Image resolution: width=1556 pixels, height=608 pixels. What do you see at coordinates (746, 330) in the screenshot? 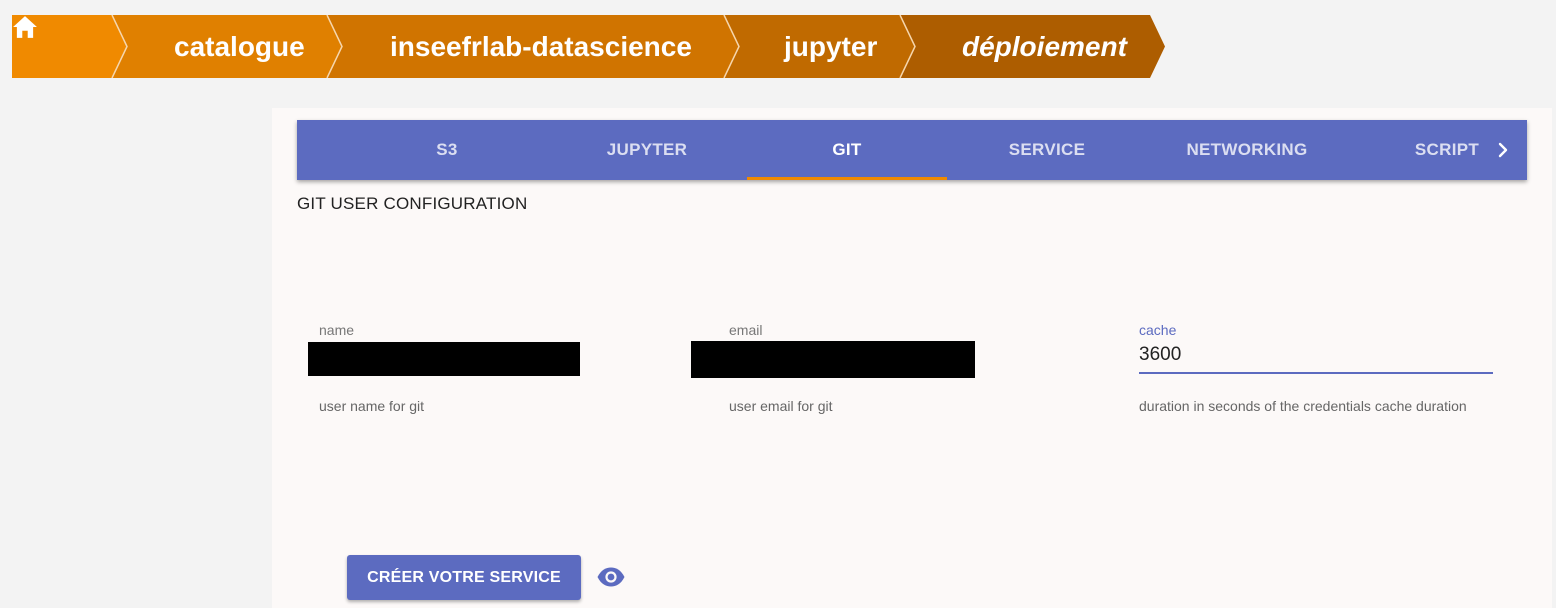
I see `email-field-label: email` at bounding box center [746, 330].